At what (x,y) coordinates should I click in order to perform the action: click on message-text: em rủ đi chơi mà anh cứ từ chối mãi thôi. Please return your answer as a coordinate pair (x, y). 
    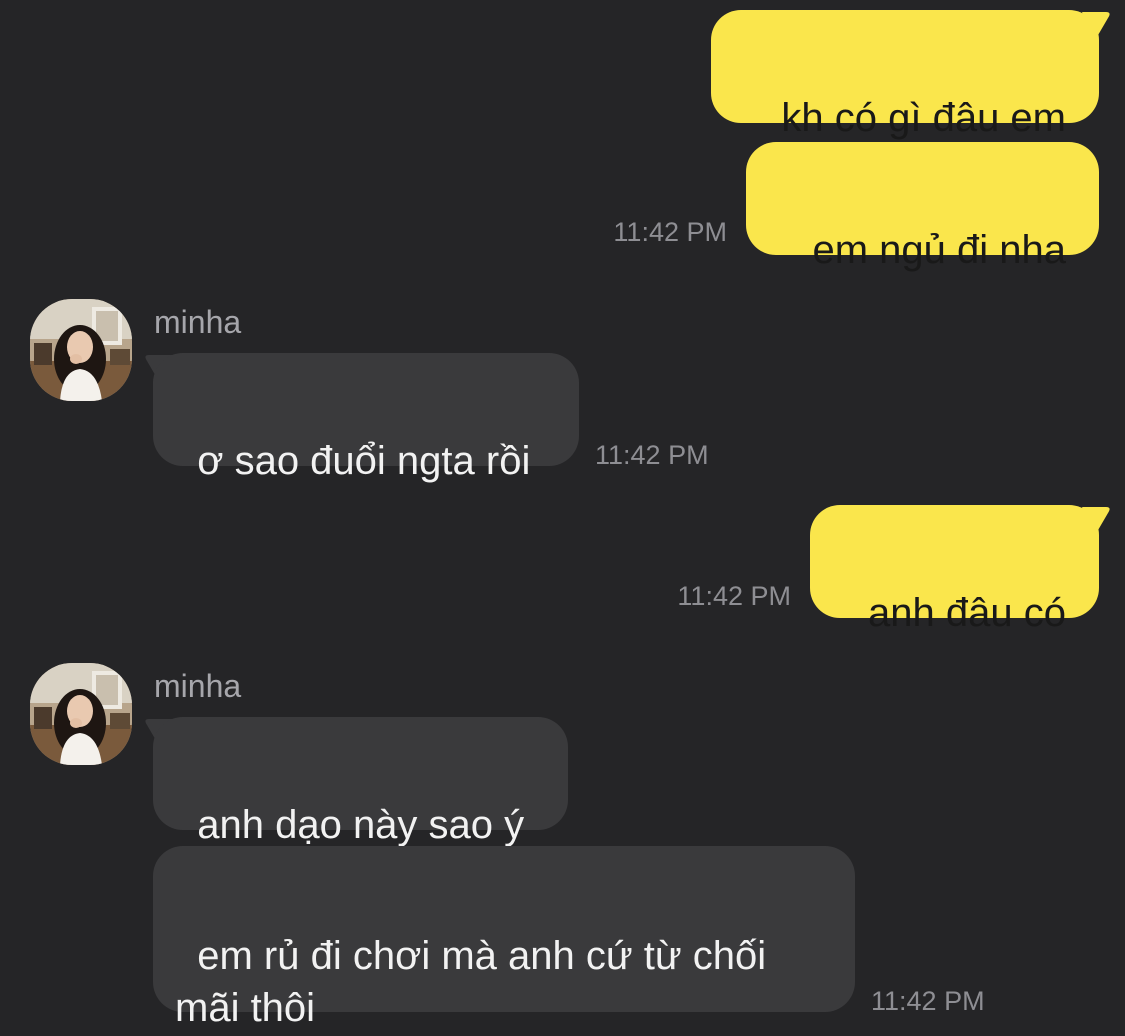
    Looking at the image, I should click on (471, 982).